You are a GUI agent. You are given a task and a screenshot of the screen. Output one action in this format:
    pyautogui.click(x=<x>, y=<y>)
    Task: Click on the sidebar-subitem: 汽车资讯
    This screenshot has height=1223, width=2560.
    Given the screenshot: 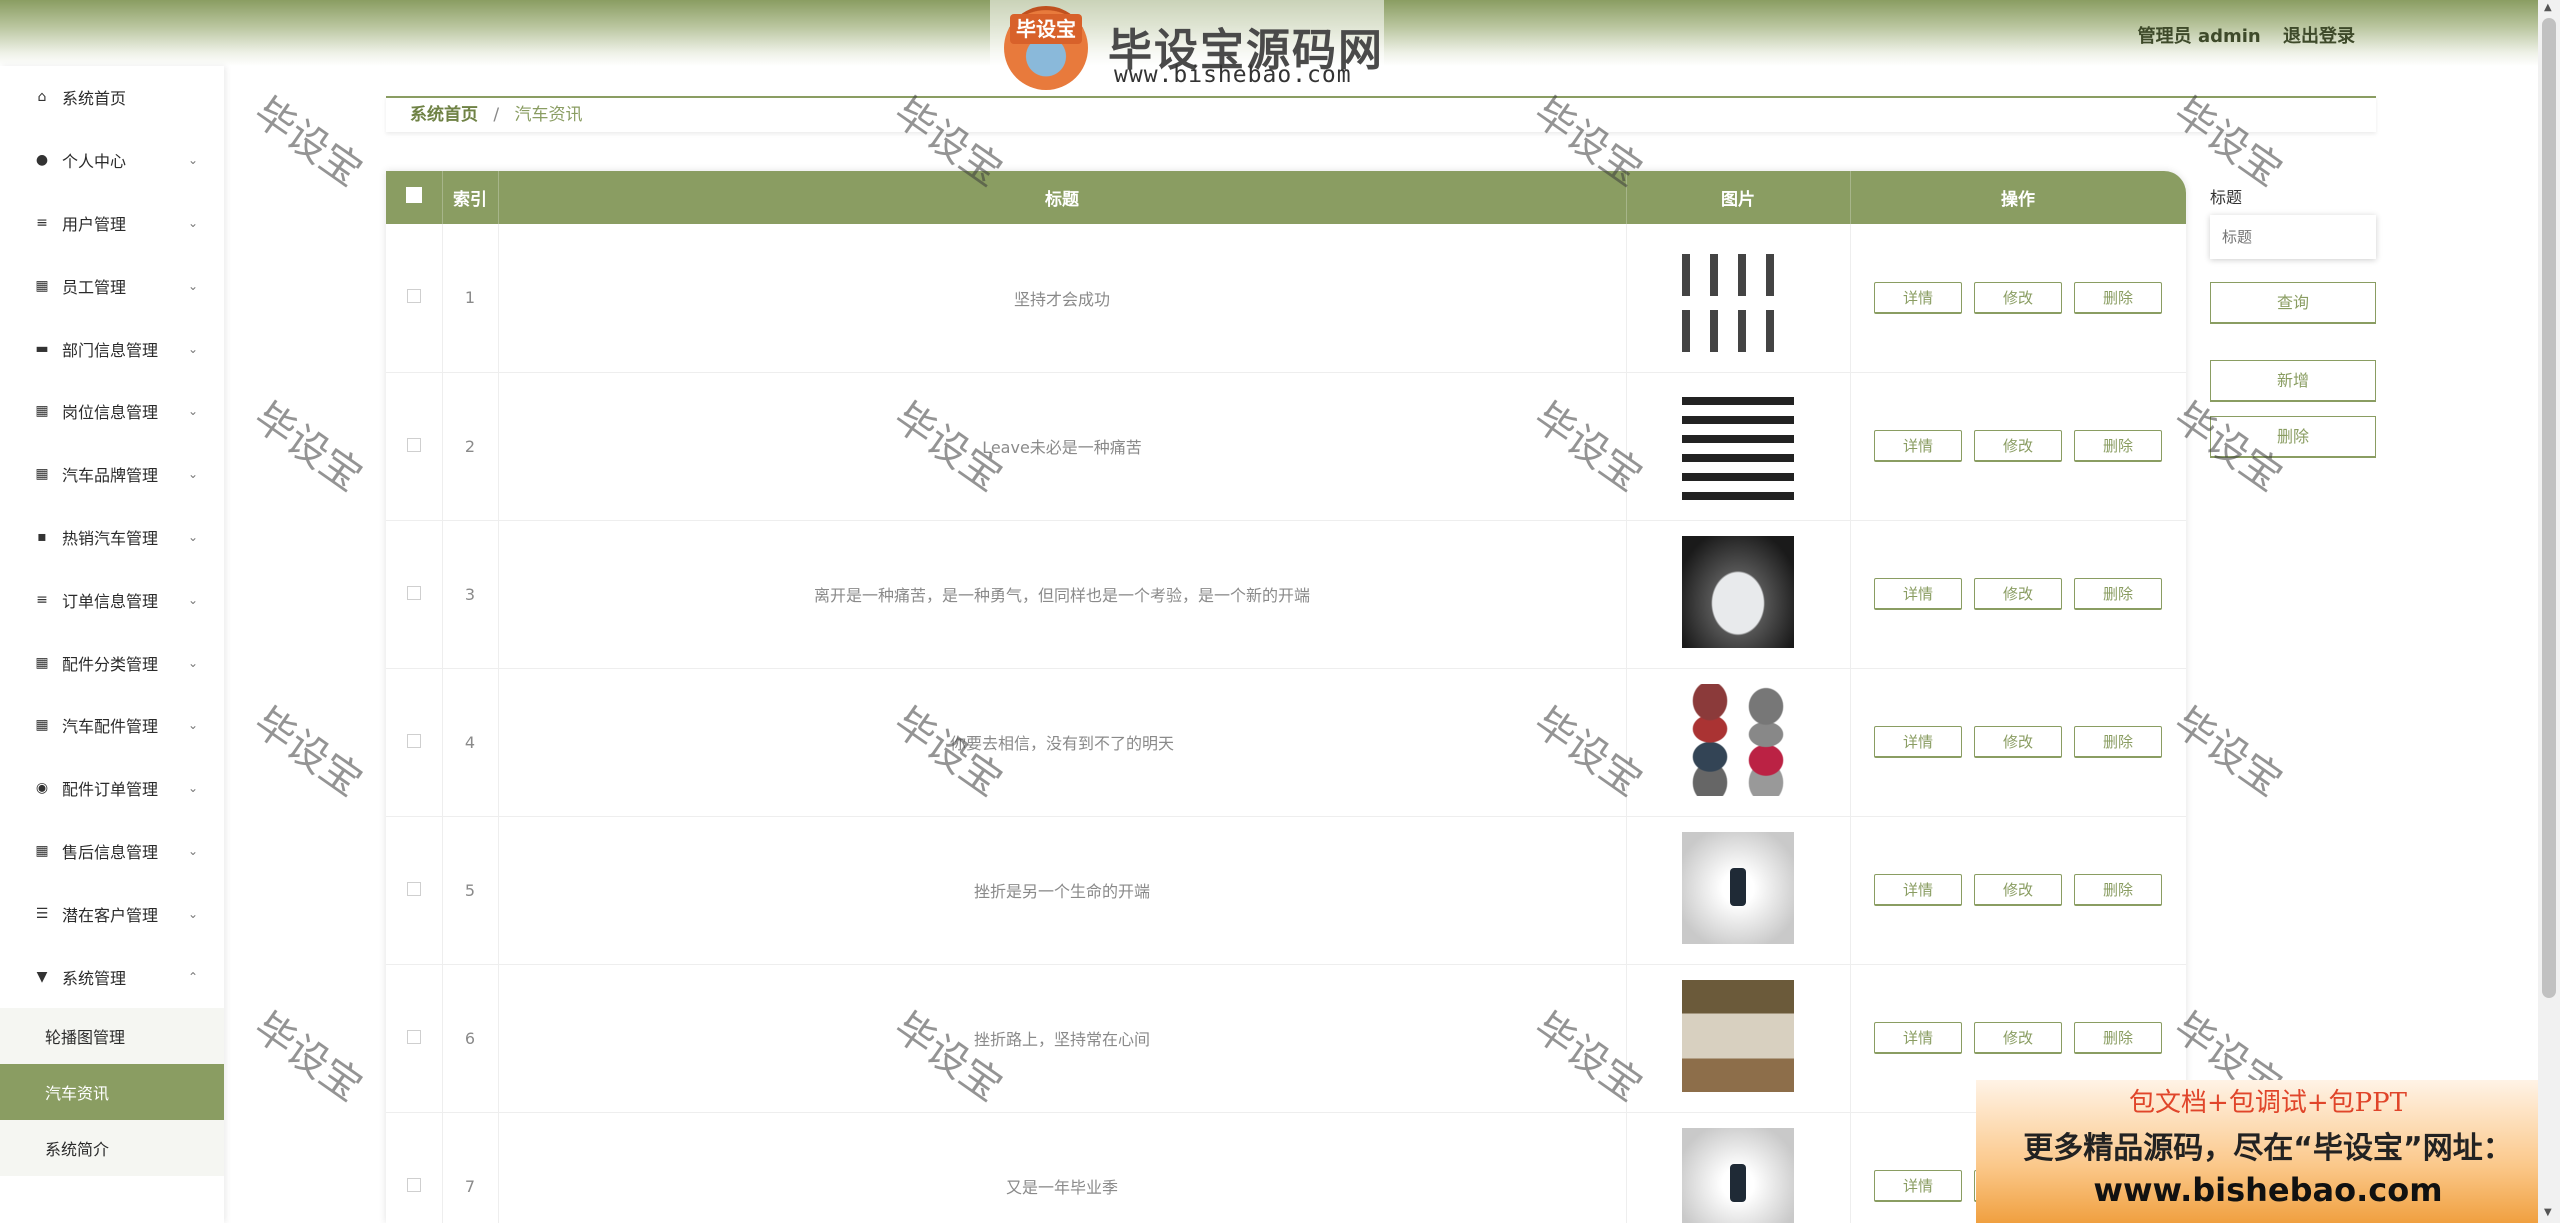 What is the action you would take?
    pyautogui.click(x=112, y=1091)
    